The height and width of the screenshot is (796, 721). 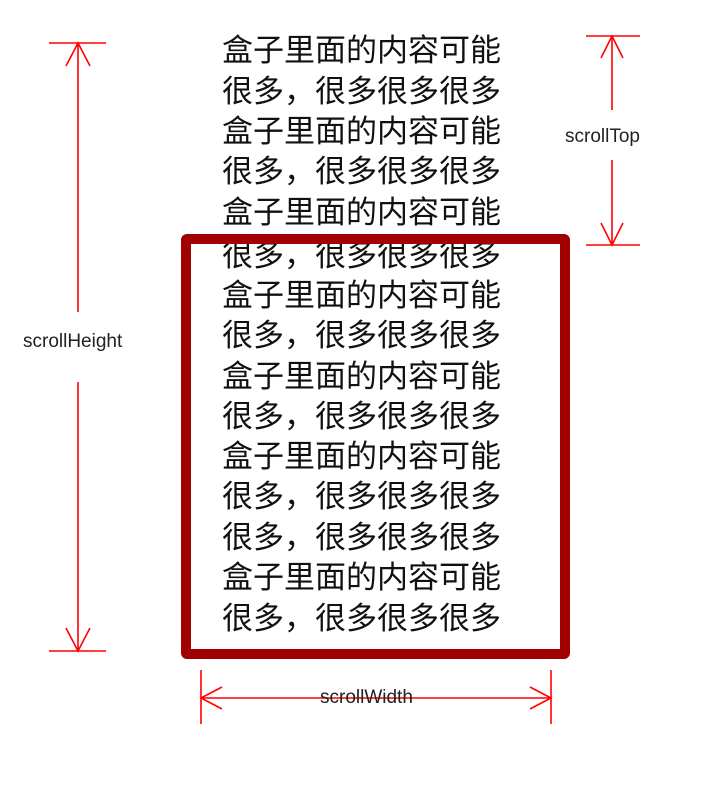 I want to click on scroll-height-label: scrollHeight, so click(x=73, y=342).